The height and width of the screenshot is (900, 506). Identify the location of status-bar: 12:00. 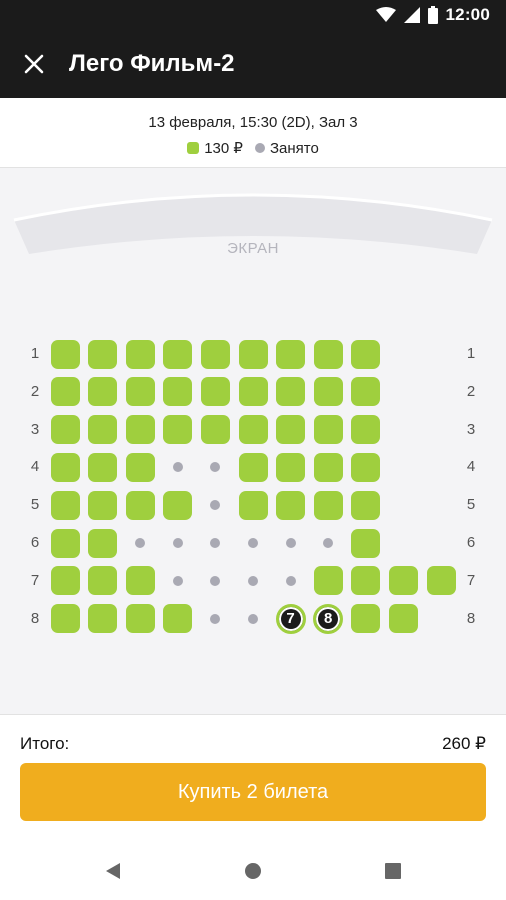
(253, 15).